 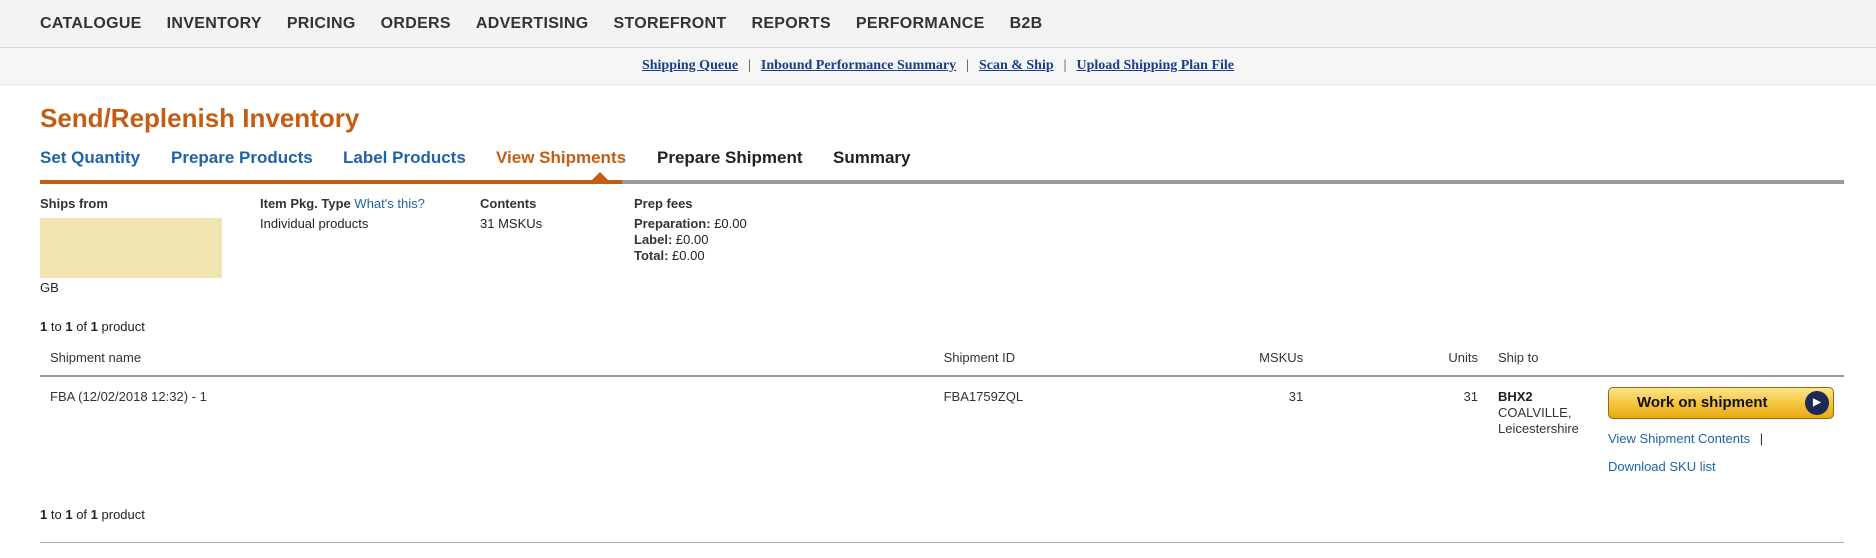 I want to click on ships-from-label: Ships from, so click(x=74, y=203).